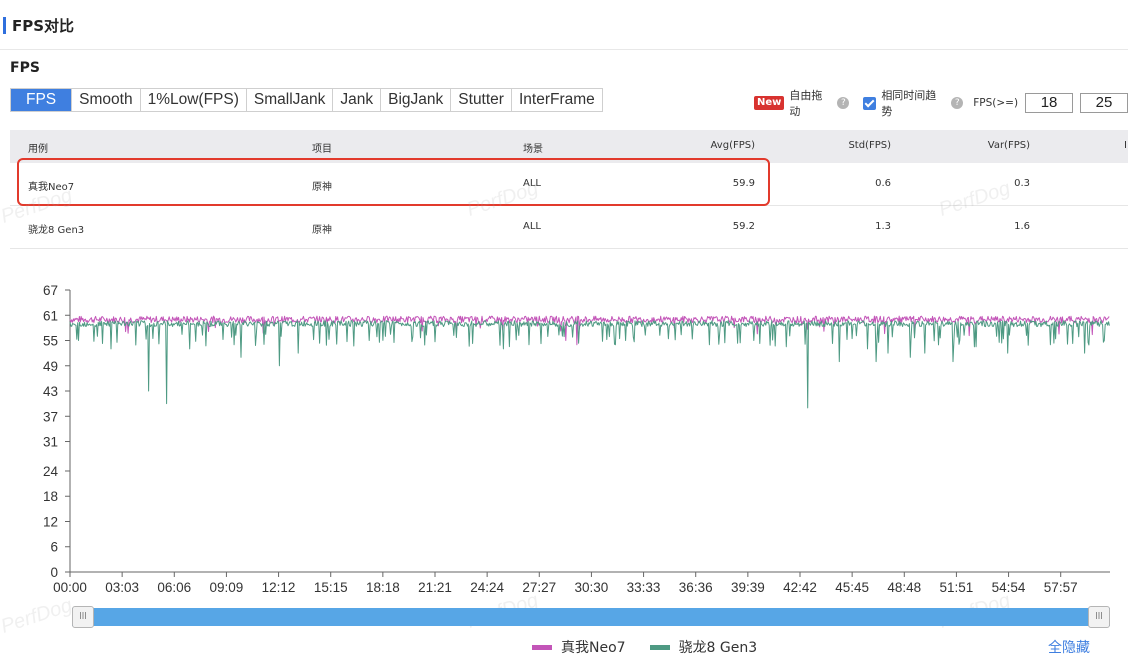  I want to click on slider-handle-start: lll, so click(83, 617).